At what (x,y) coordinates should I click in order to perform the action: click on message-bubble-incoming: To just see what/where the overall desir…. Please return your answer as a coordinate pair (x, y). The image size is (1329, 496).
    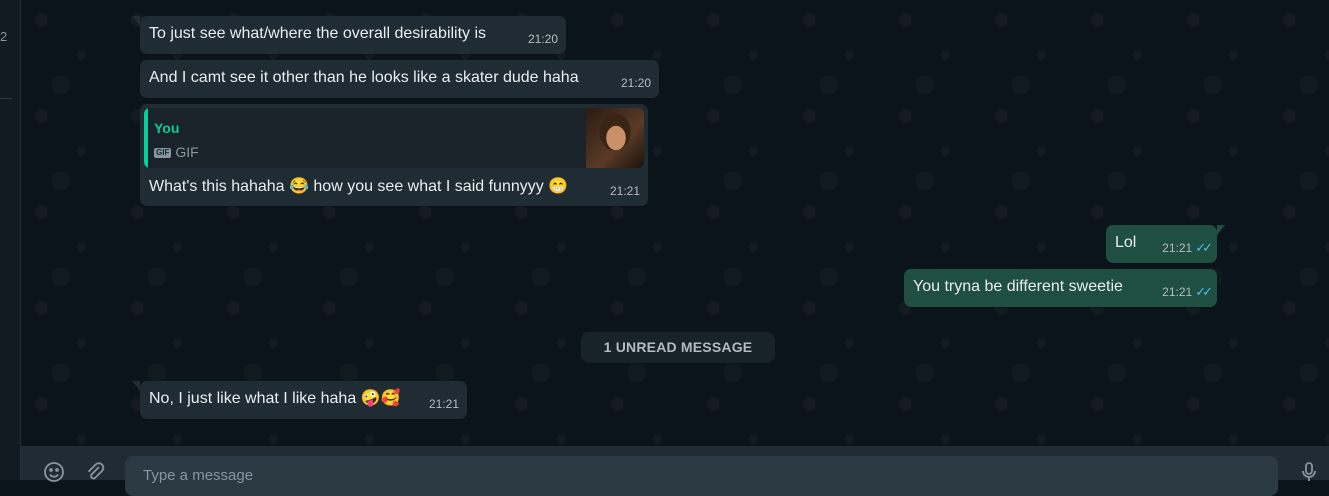
    Looking at the image, I should click on (349, 35).